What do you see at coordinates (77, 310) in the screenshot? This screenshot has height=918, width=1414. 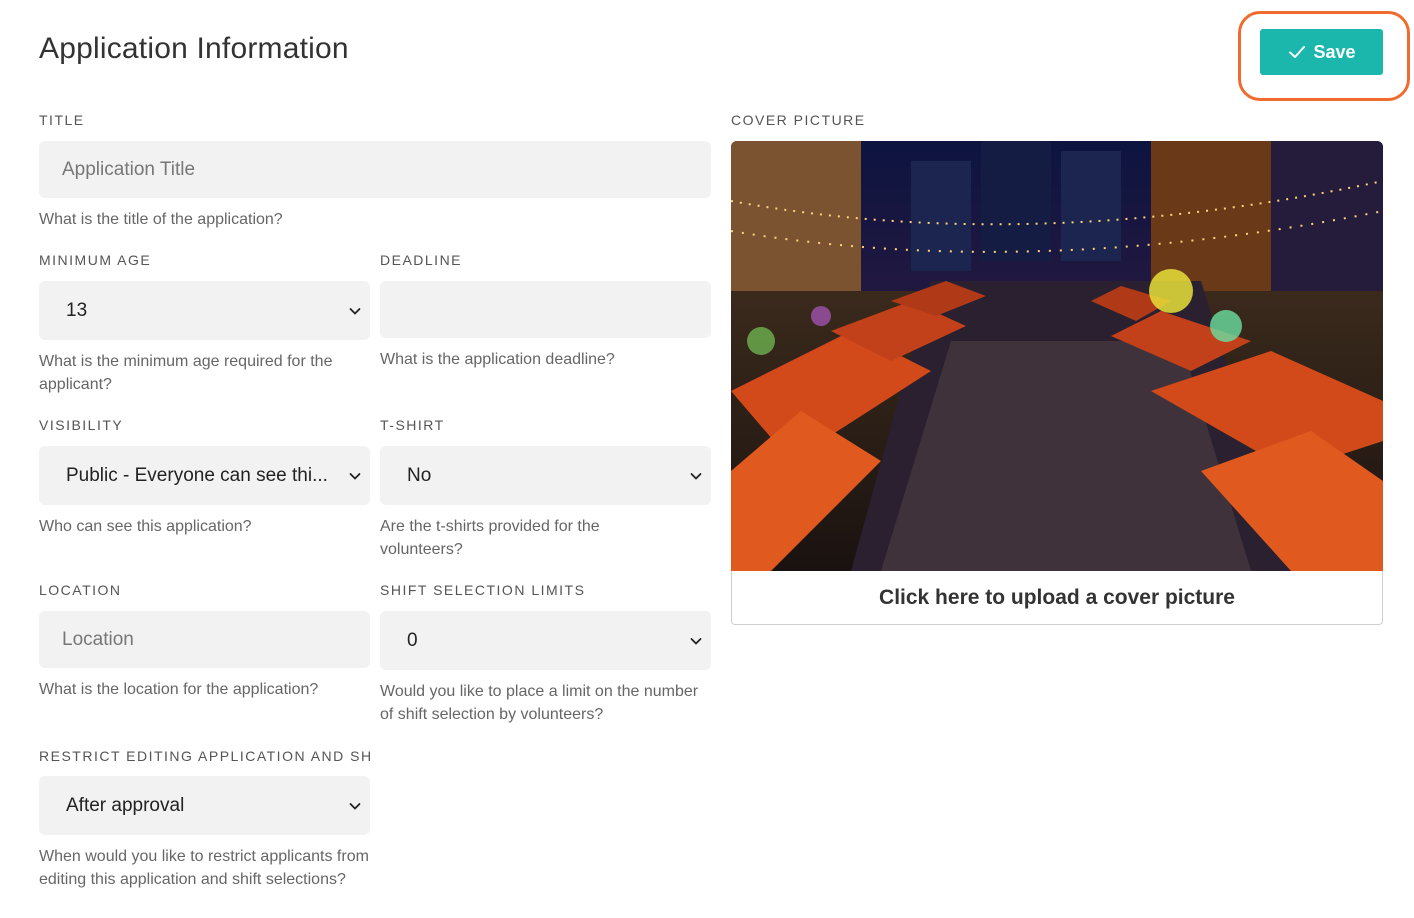 I see `minimum-age-value: 13` at bounding box center [77, 310].